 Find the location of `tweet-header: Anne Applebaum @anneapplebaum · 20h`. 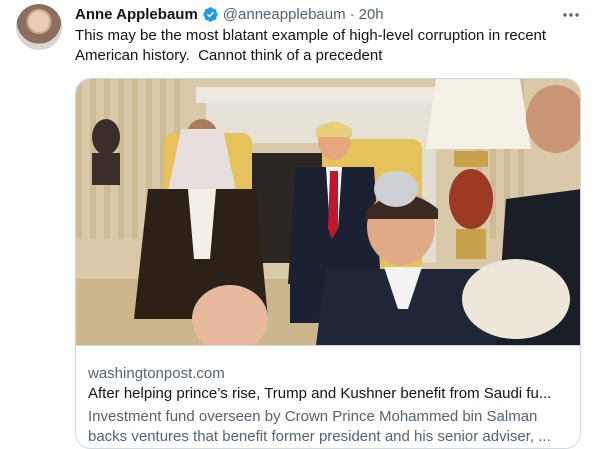

tweet-header: Anne Applebaum @anneapplebaum · 20h is located at coordinates (229, 14).